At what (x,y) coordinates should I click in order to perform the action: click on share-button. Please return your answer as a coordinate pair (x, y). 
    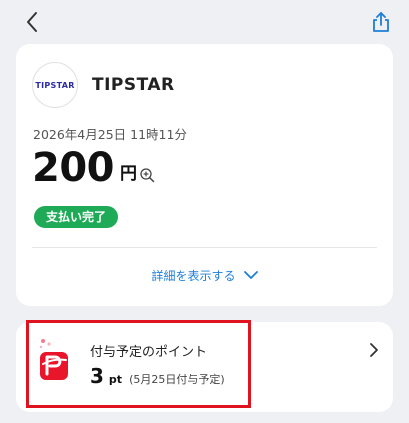
    Looking at the image, I should click on (381, 22).